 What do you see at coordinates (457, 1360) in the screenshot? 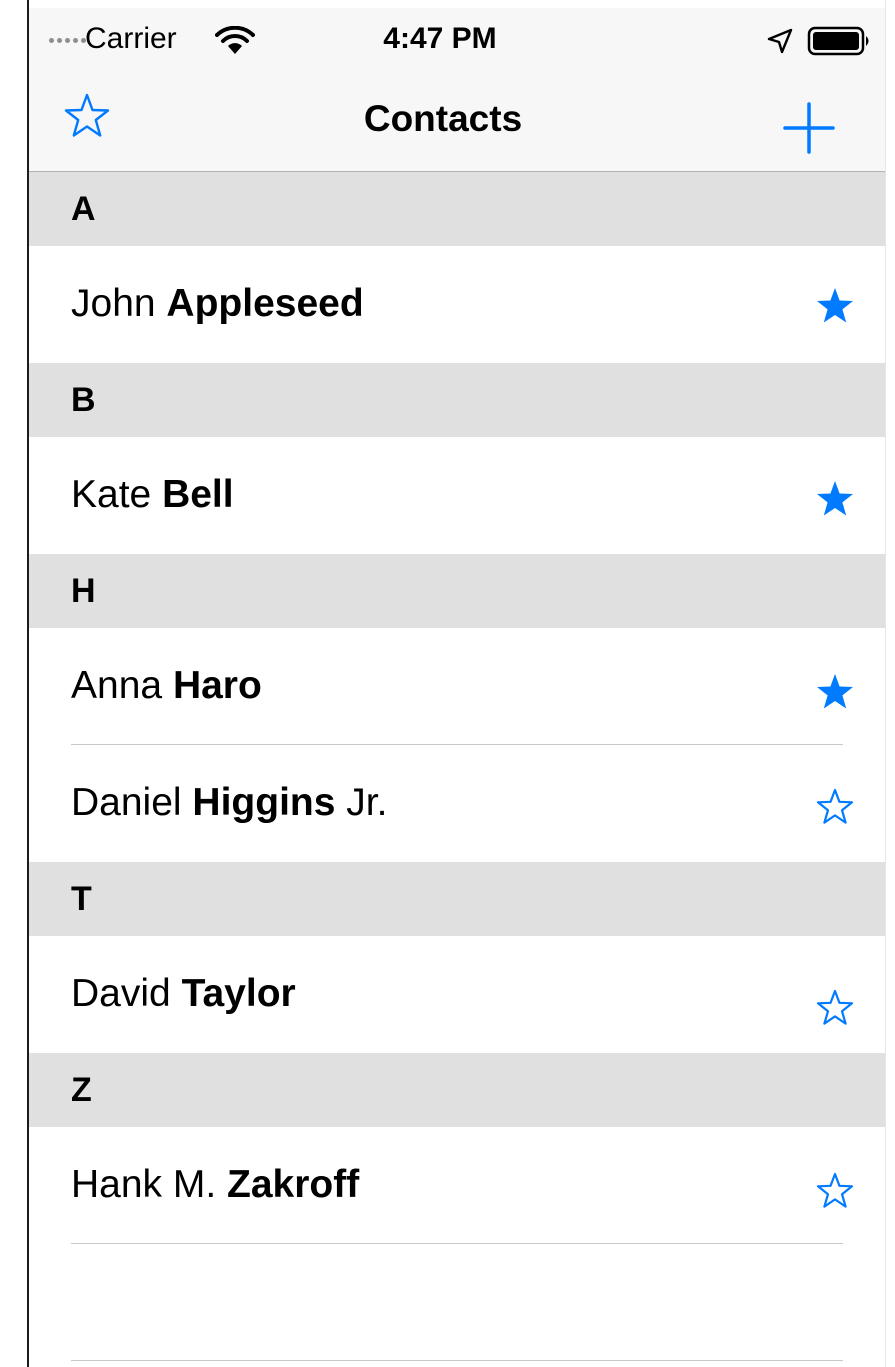
I see `row-separator` at bounding box center [457, 1360].